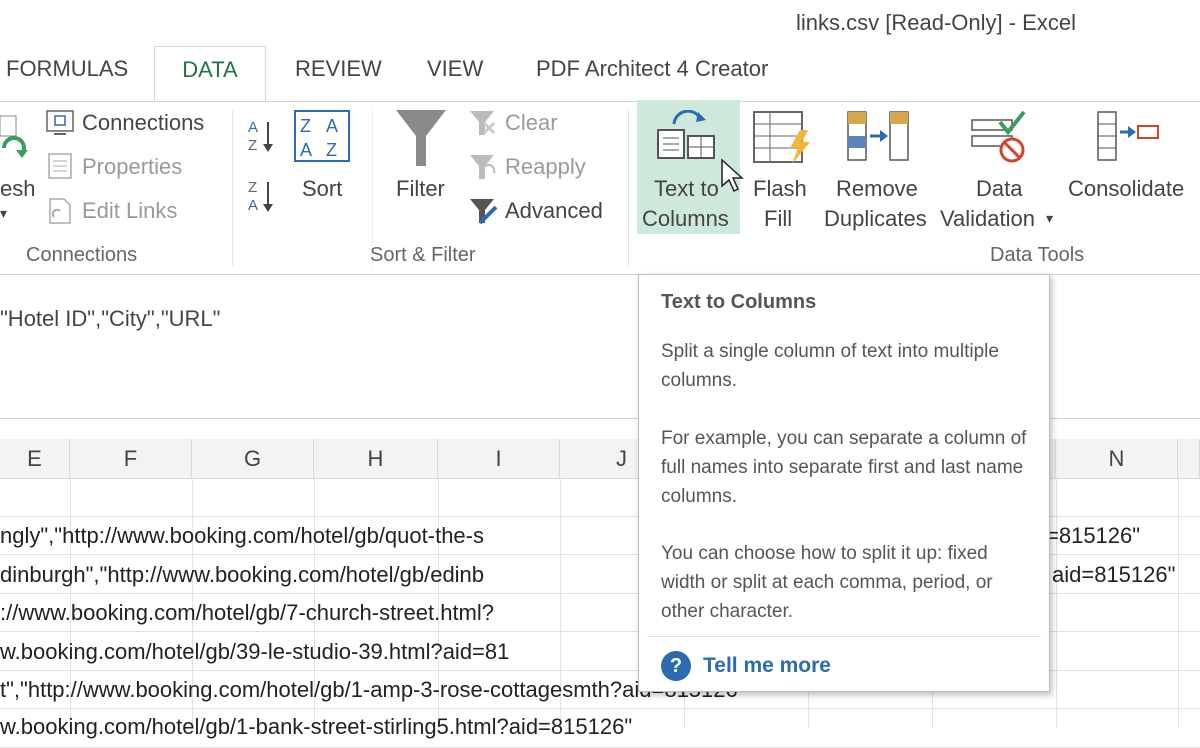 The image size is (1200, 748). What do you see at coordinates (1093, 536) in the screenshot?
I see `cell-text-row1-end: =815126"` at bounding box center [1093, 536].